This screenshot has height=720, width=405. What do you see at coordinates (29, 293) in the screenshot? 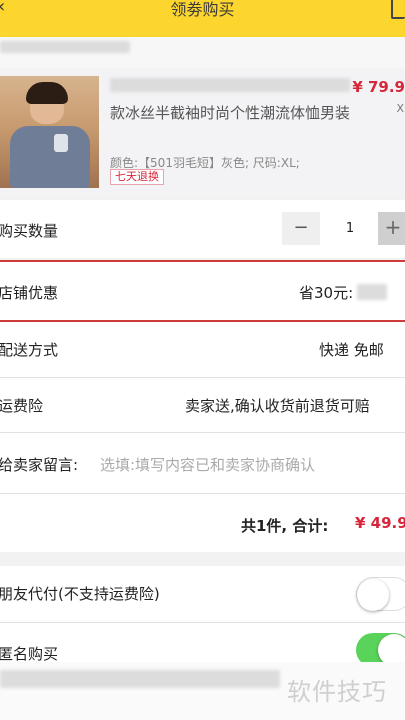
I see `store-discount-label: 店铺优惠` at bounding box center [29, 293].